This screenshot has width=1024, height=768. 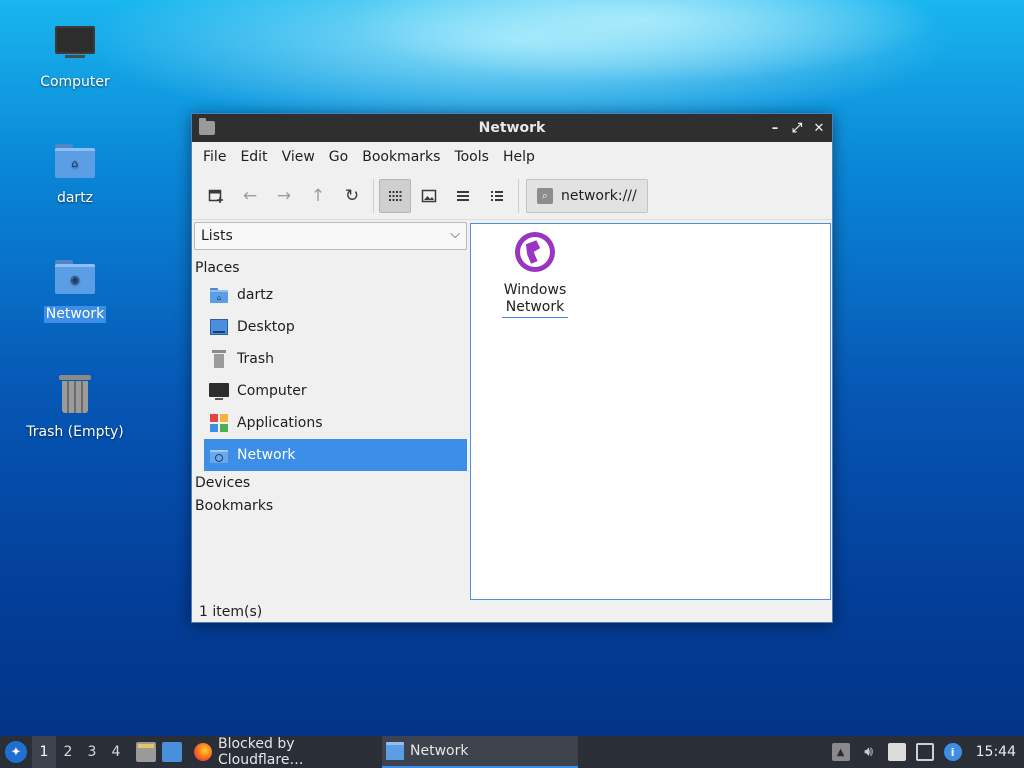 I want to click on workspace-2: 2, so click(x=68, y=752).